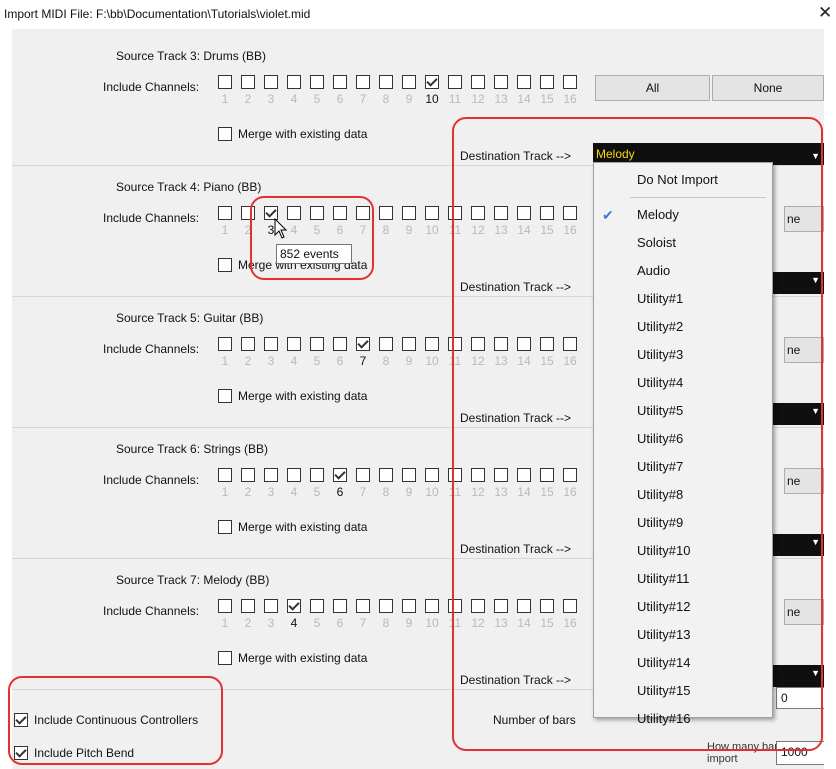  What do you see at coordinates (570, 82) in the screenshot?
I see `channel-16-checkbox` at bounding box center [570, 82].